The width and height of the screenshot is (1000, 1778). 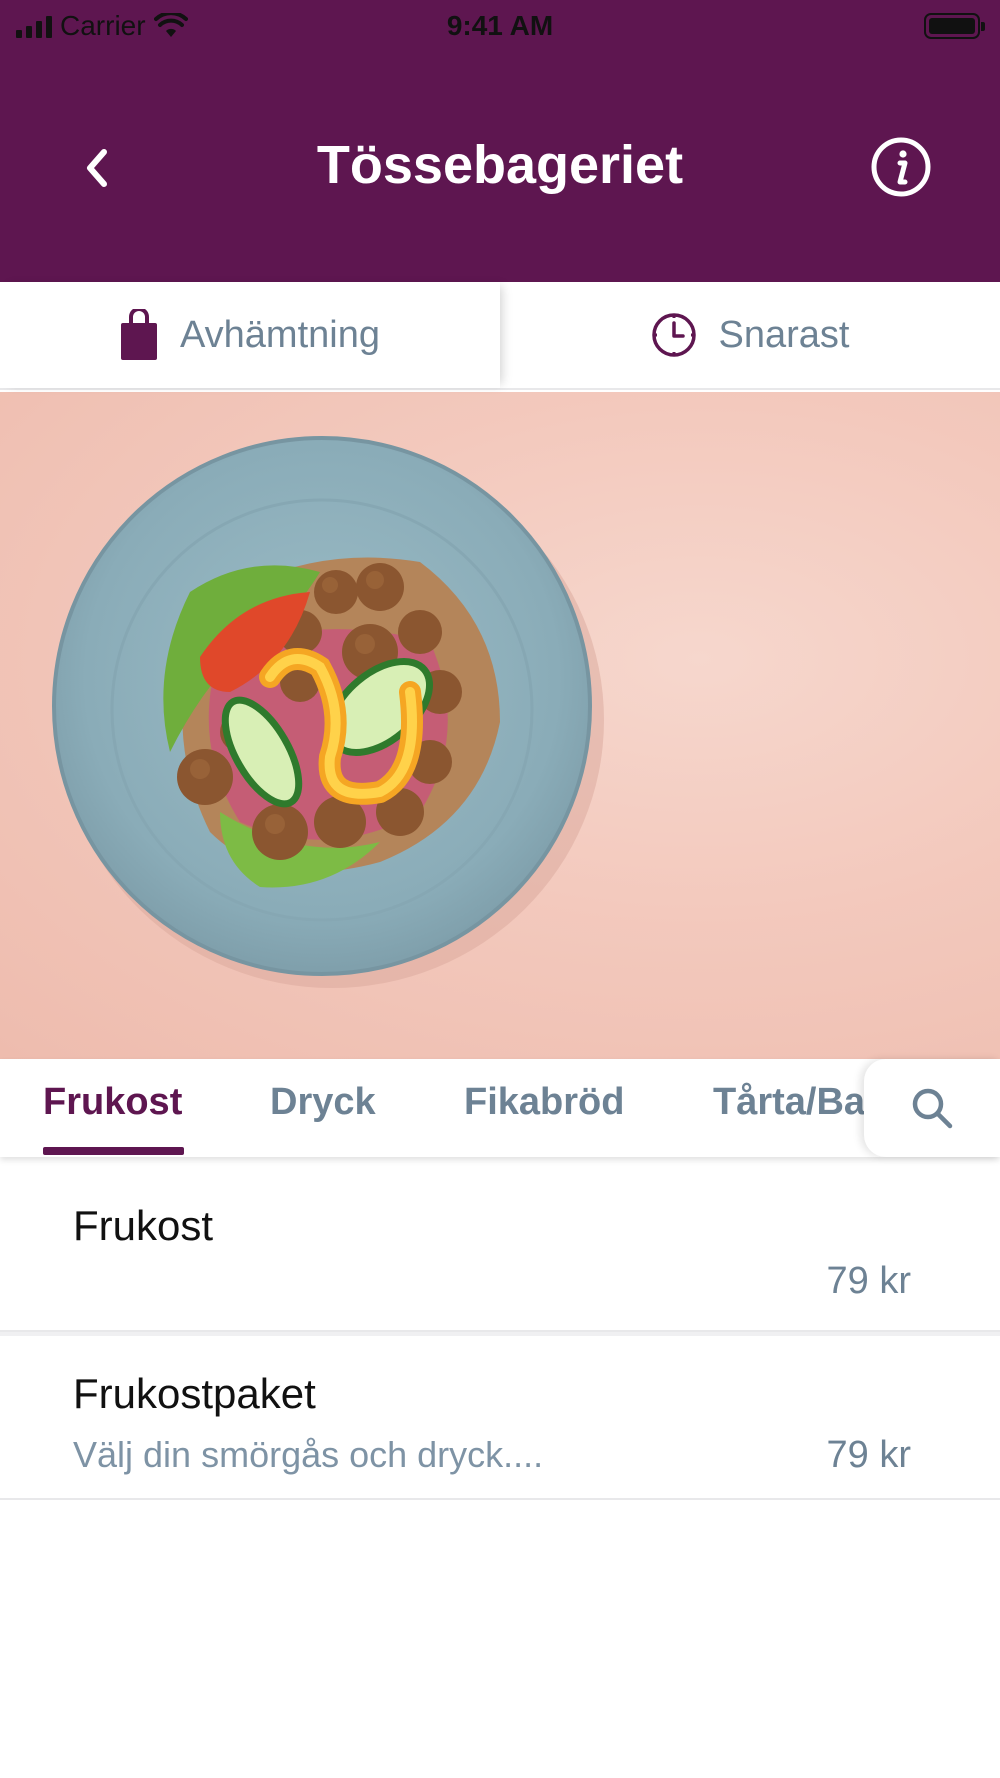 What do you see at coordinates (784, 334) in the screenshot?
I see `time-label: Snarast` at bounding box center [784, 334].